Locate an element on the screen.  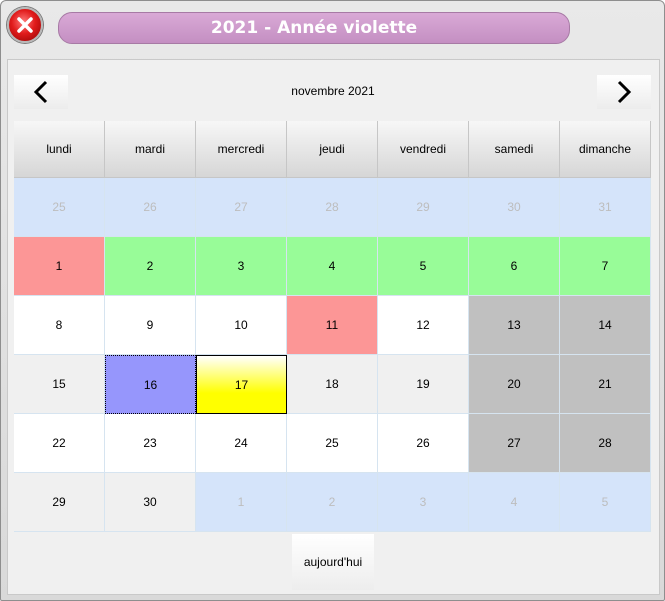
day-cell: 7 is located at coordinates (605, 266).